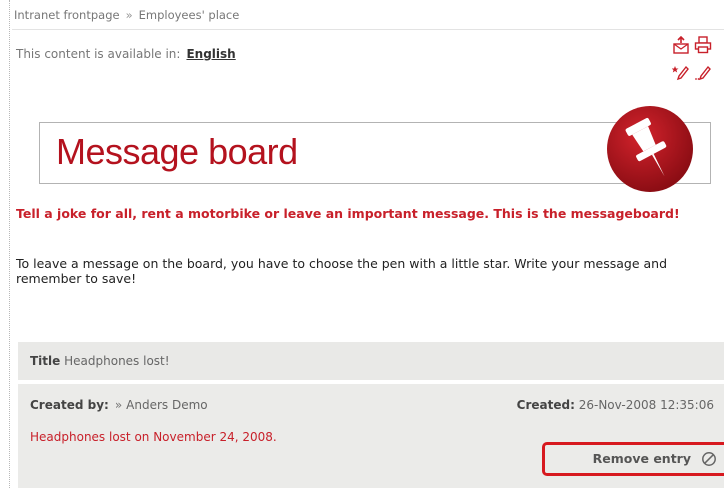 The width and height of the screenshot is (724, 488). What do you see at coordinates (153, 437) in the screenshot?
I see `entry-message: Headphones lost on November 24, 2008.` at bounding box center [153, 437].